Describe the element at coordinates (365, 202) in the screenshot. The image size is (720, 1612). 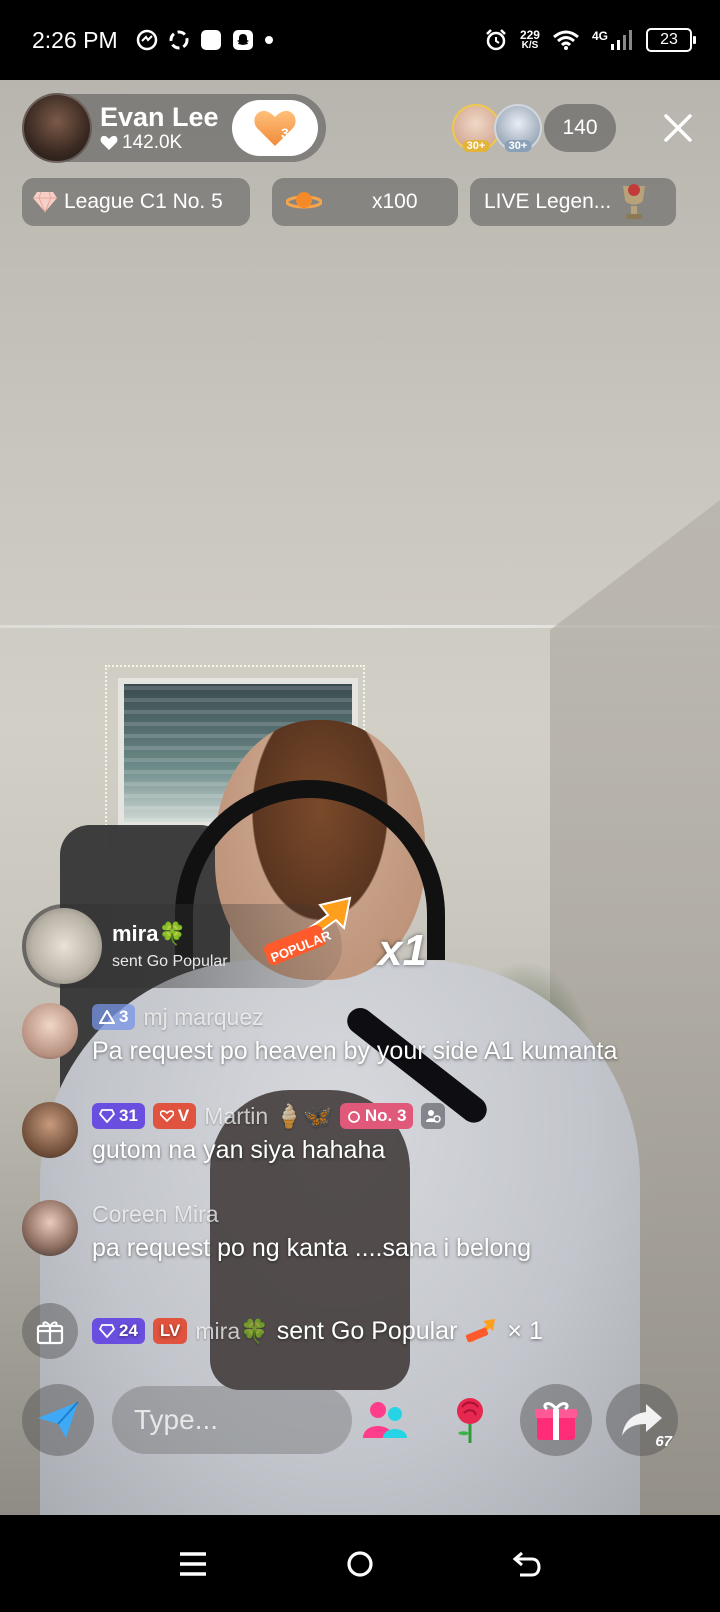
I see `popularity-badge: x100` at that location.